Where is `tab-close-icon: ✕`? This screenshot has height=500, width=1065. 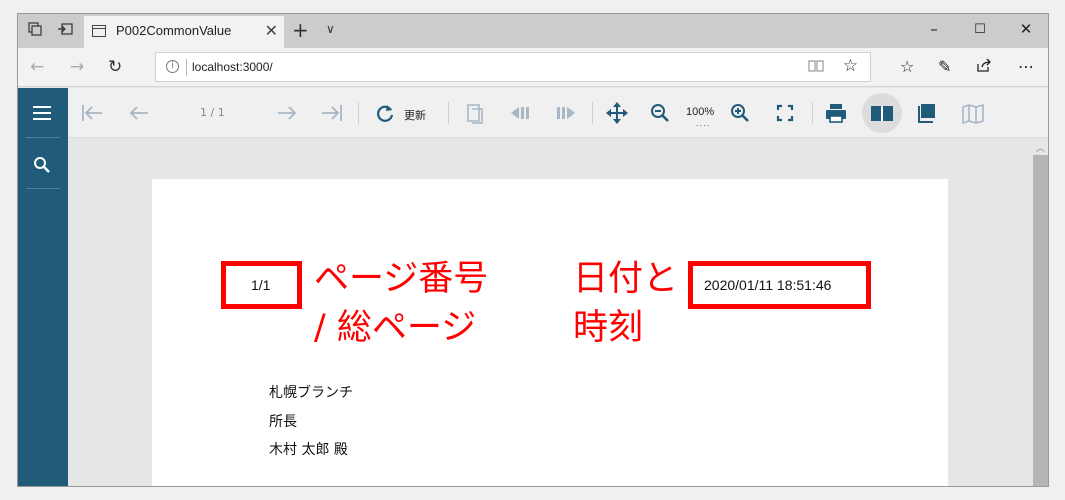 tab-close-icon: ✕ is located at coordinates (271, 30).